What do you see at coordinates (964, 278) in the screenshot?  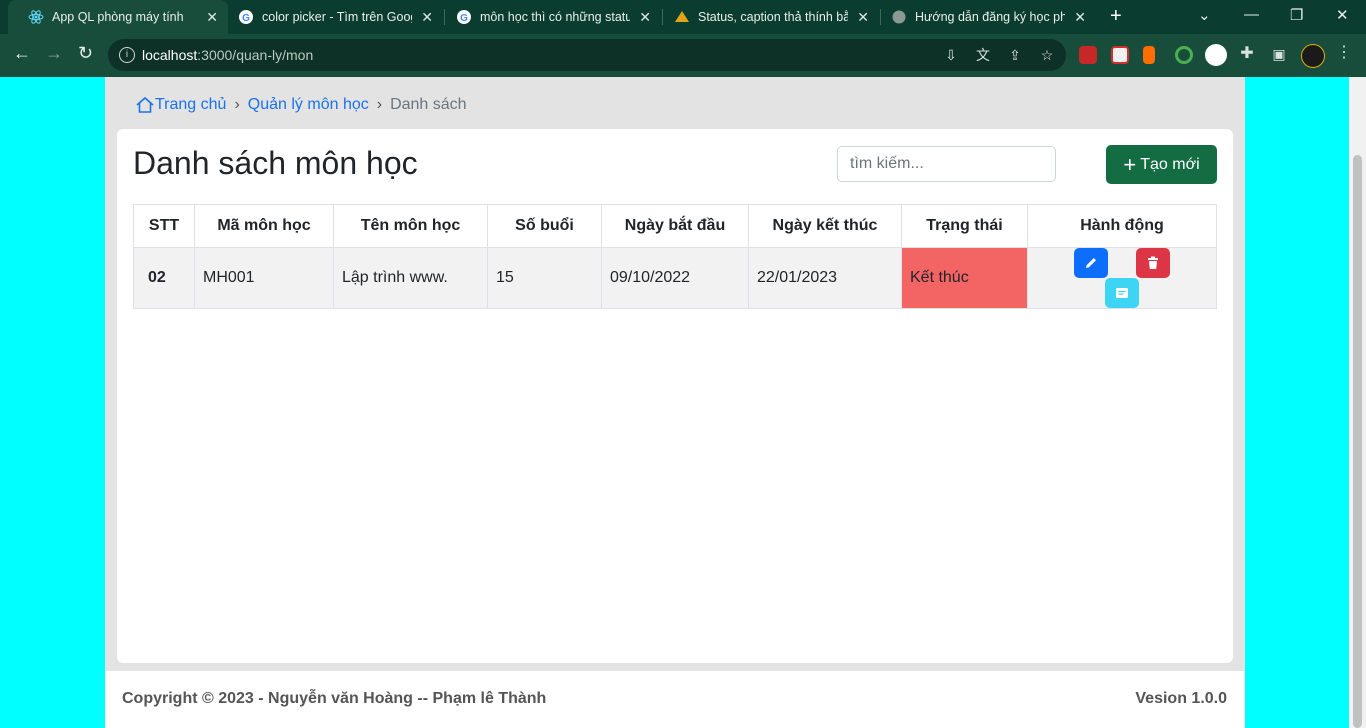 I see `status-badge: Kết thúc` at bounding box center [964, 278].